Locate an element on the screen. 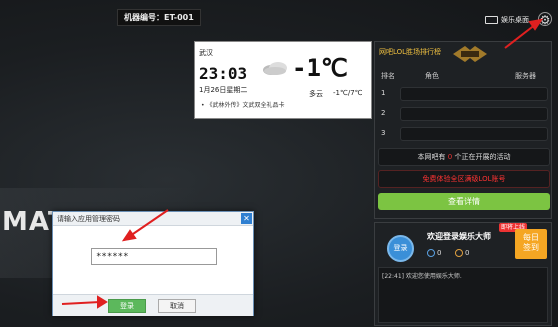 The image size is (558, 327). login-button: 登录 is located at coordinates (127, 306).